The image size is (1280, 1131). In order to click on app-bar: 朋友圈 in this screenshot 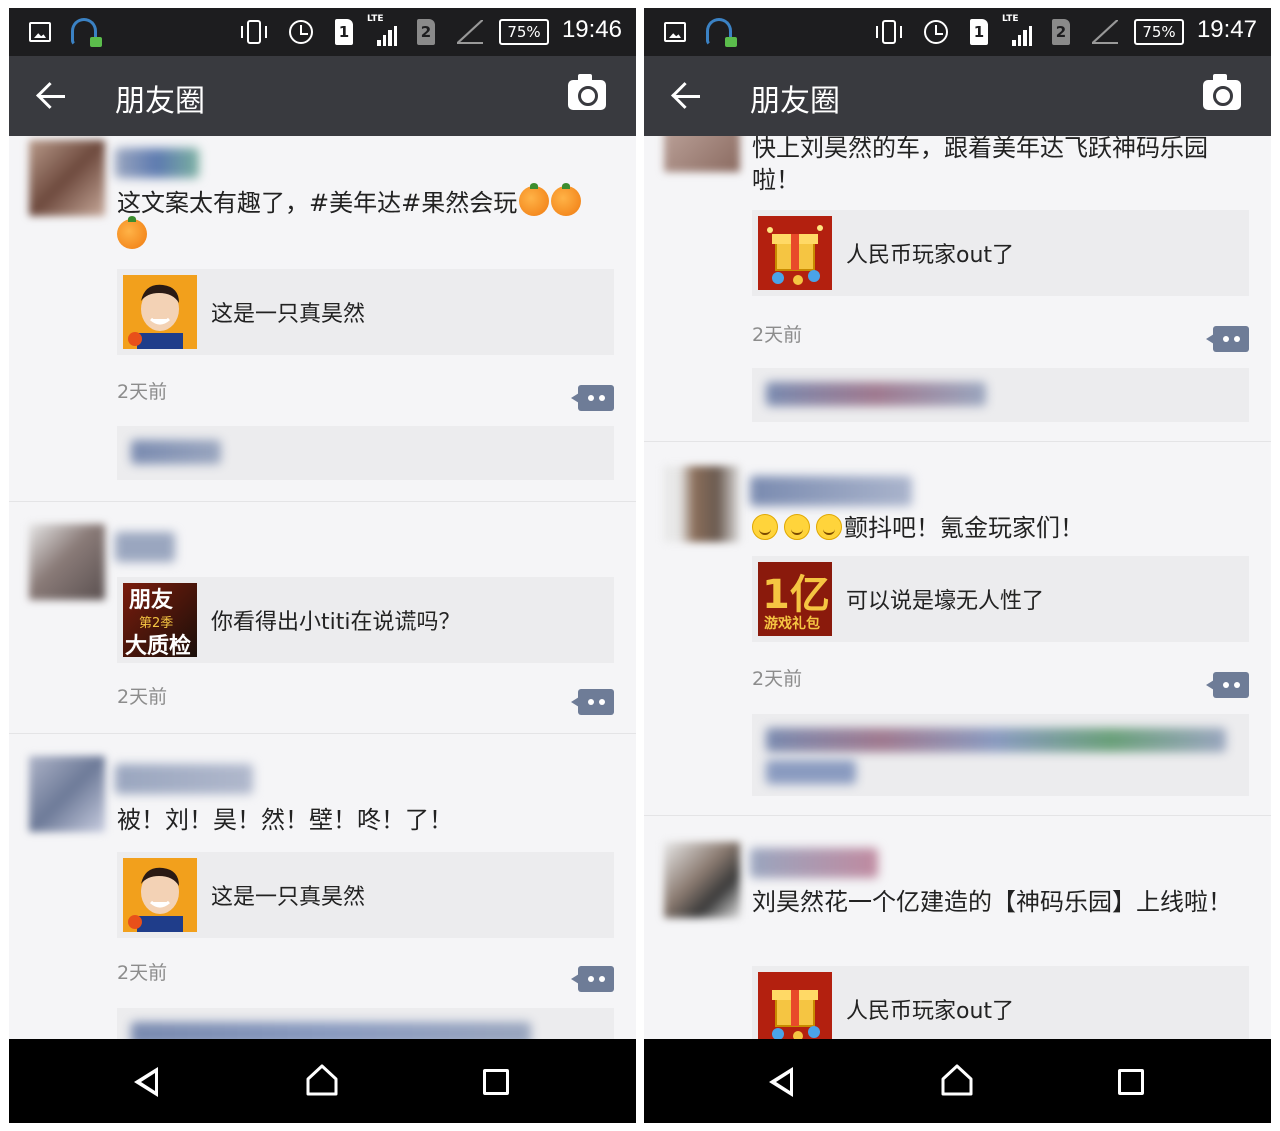, I will do `click(957, 96)`.